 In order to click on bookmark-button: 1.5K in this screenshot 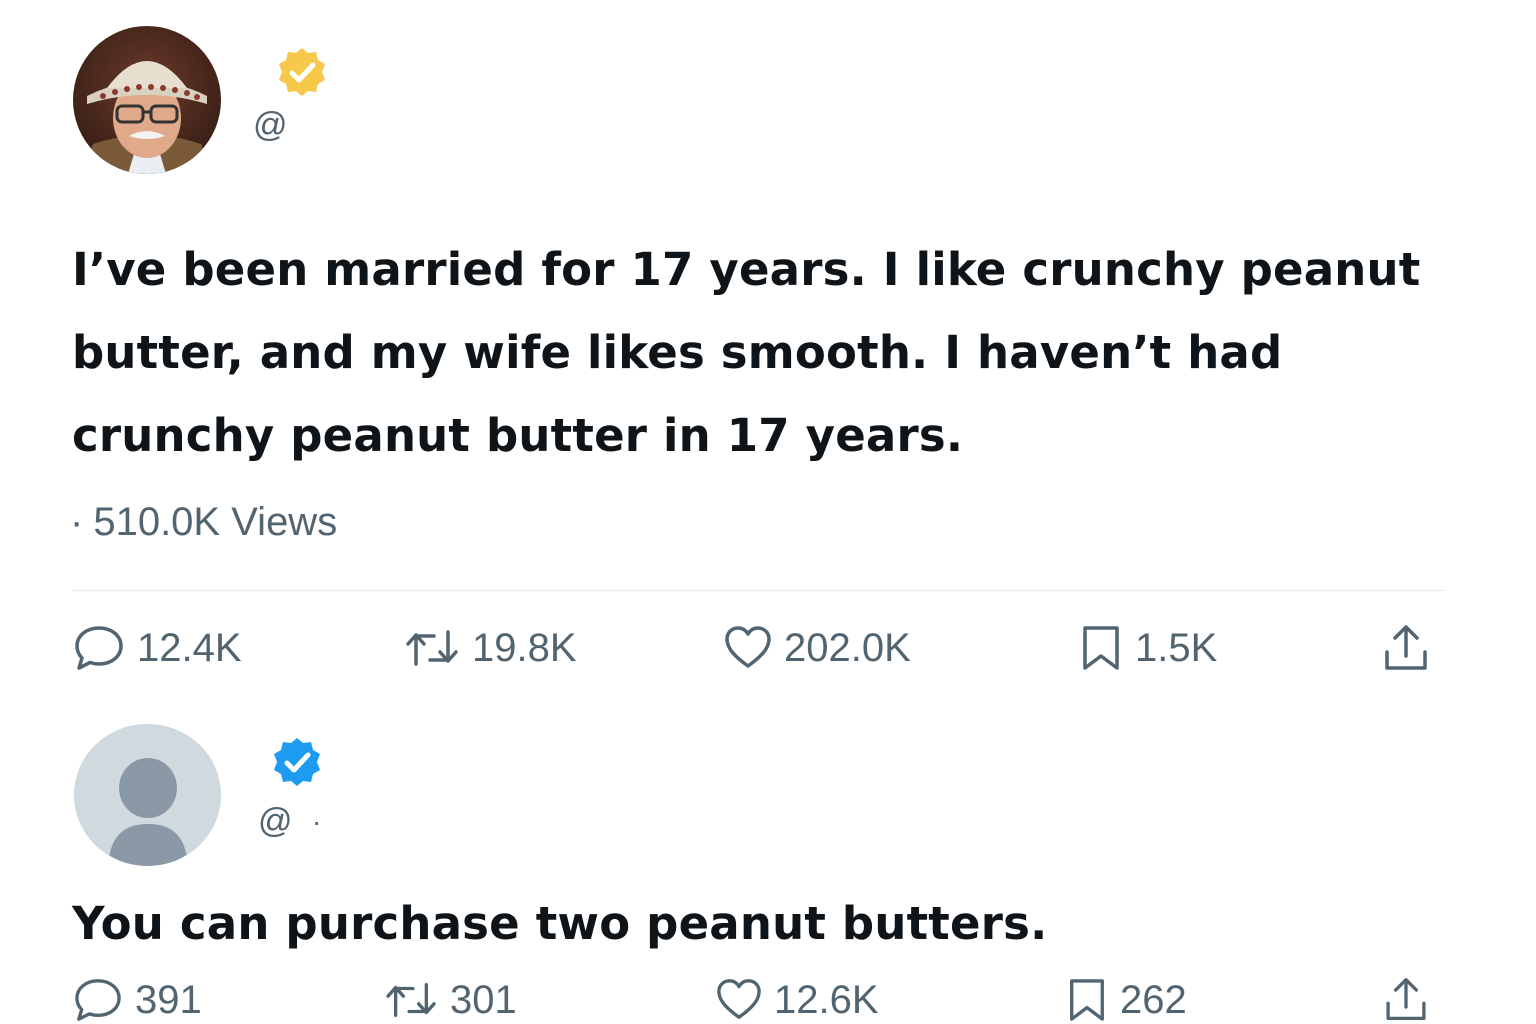, I will do `click(1148, 648)`.